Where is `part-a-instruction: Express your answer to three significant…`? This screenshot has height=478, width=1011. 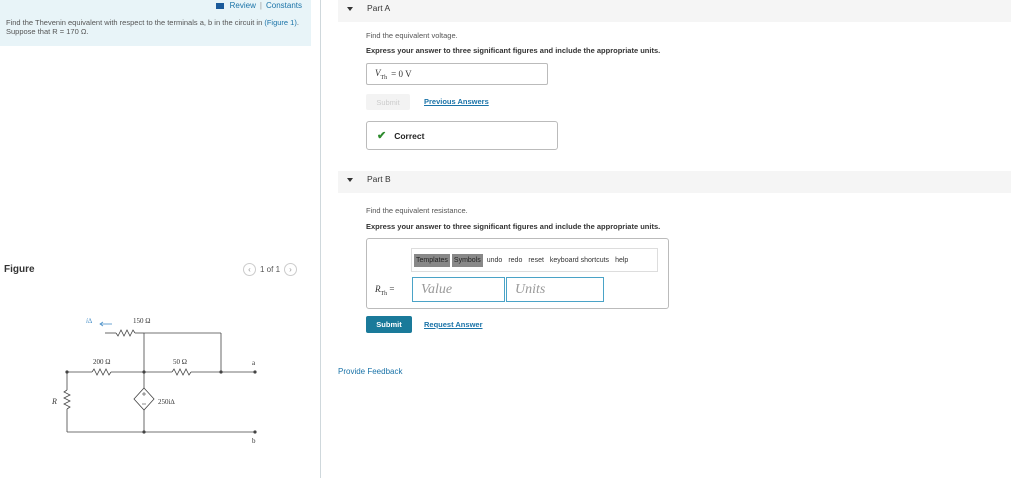
part-a-instruction: Express your answer to three significant… is located at coordinates (513, 50).